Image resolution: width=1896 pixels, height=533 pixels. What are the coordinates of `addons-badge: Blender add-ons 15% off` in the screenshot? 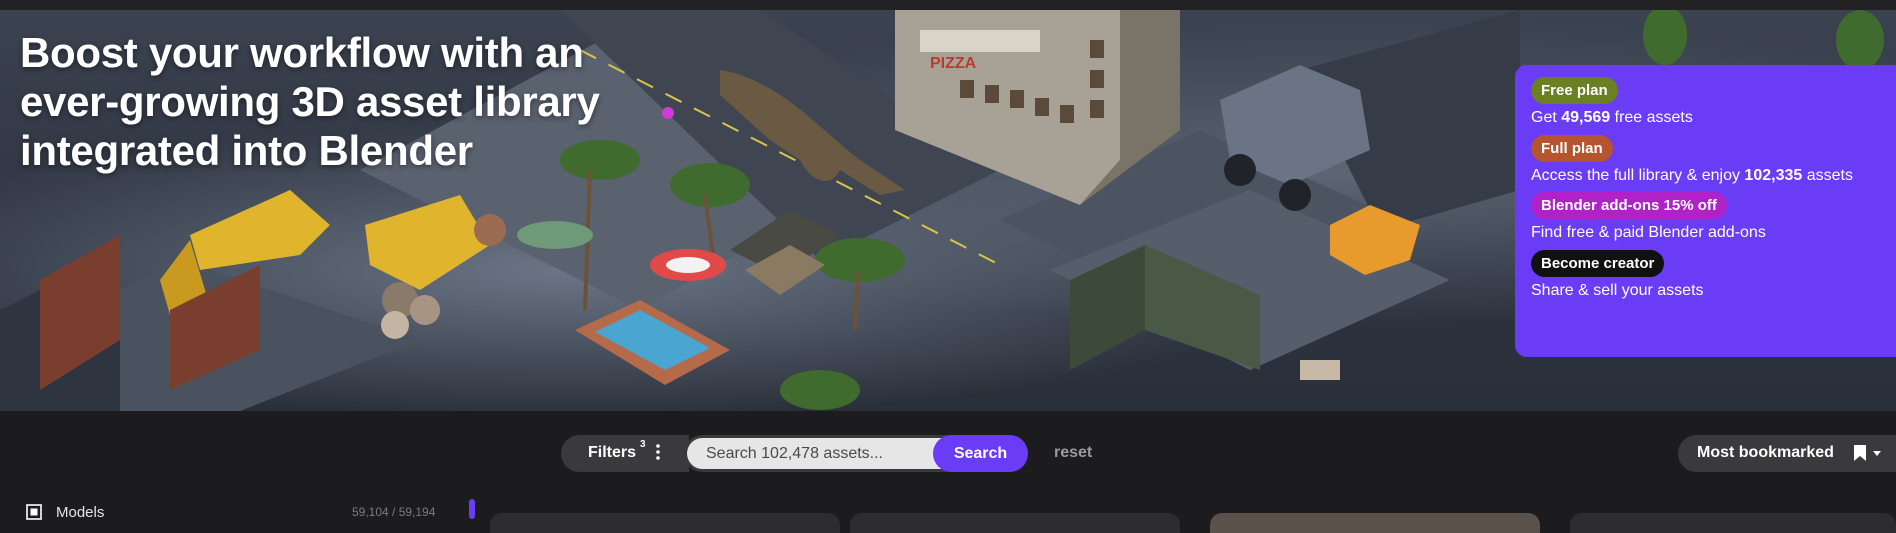 It's located at (1629, 205).